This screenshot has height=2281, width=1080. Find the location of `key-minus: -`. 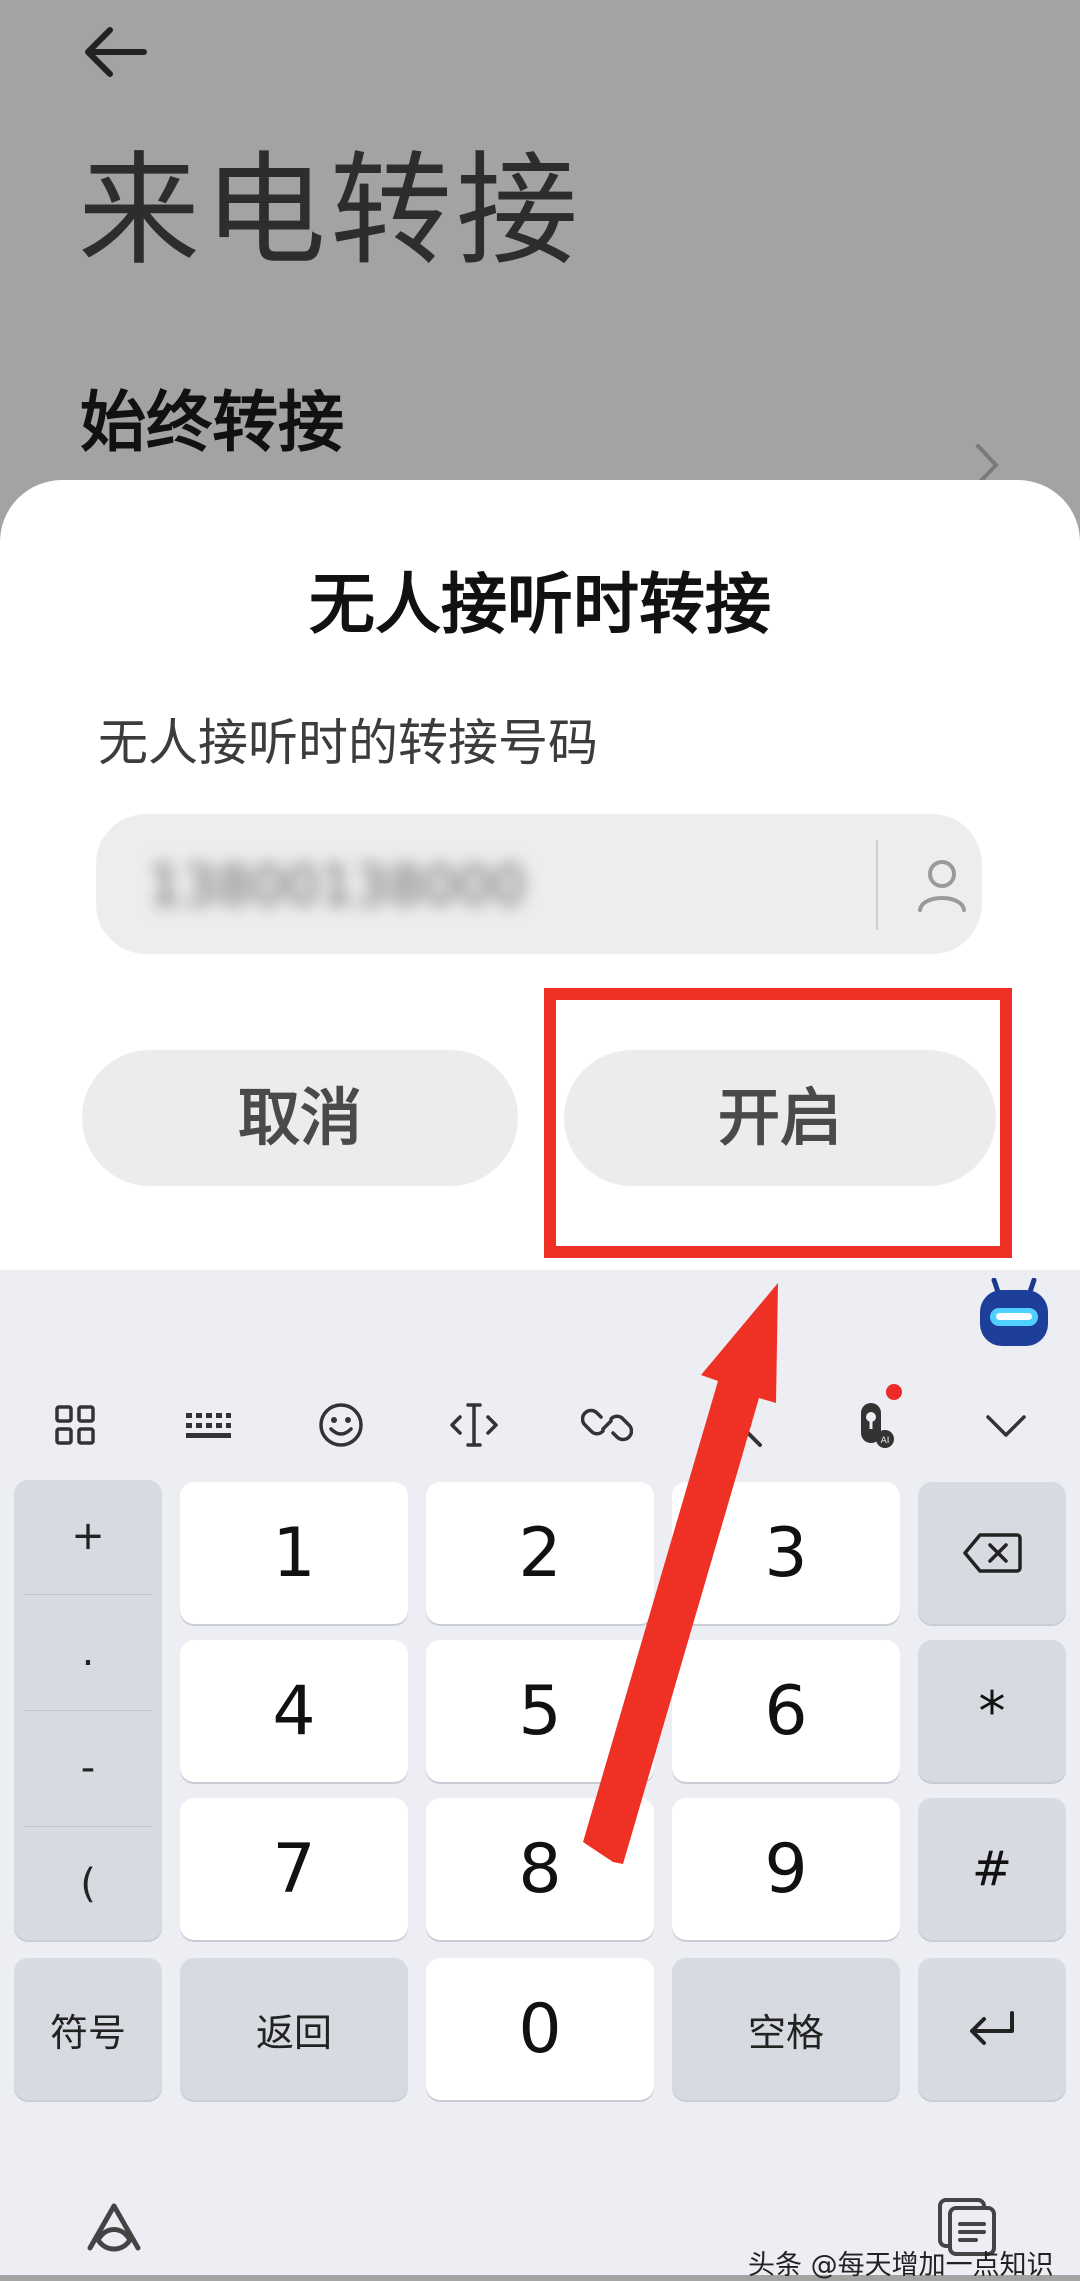

key-minus: - is located at coordinates (88, 1768).